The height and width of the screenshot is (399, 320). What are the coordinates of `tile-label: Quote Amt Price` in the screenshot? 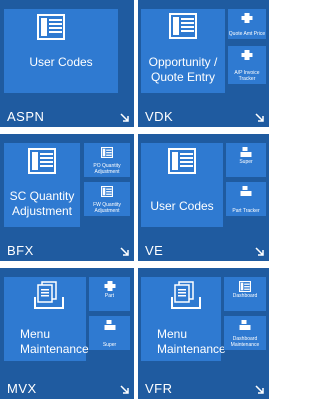 It's located at (247, 34).